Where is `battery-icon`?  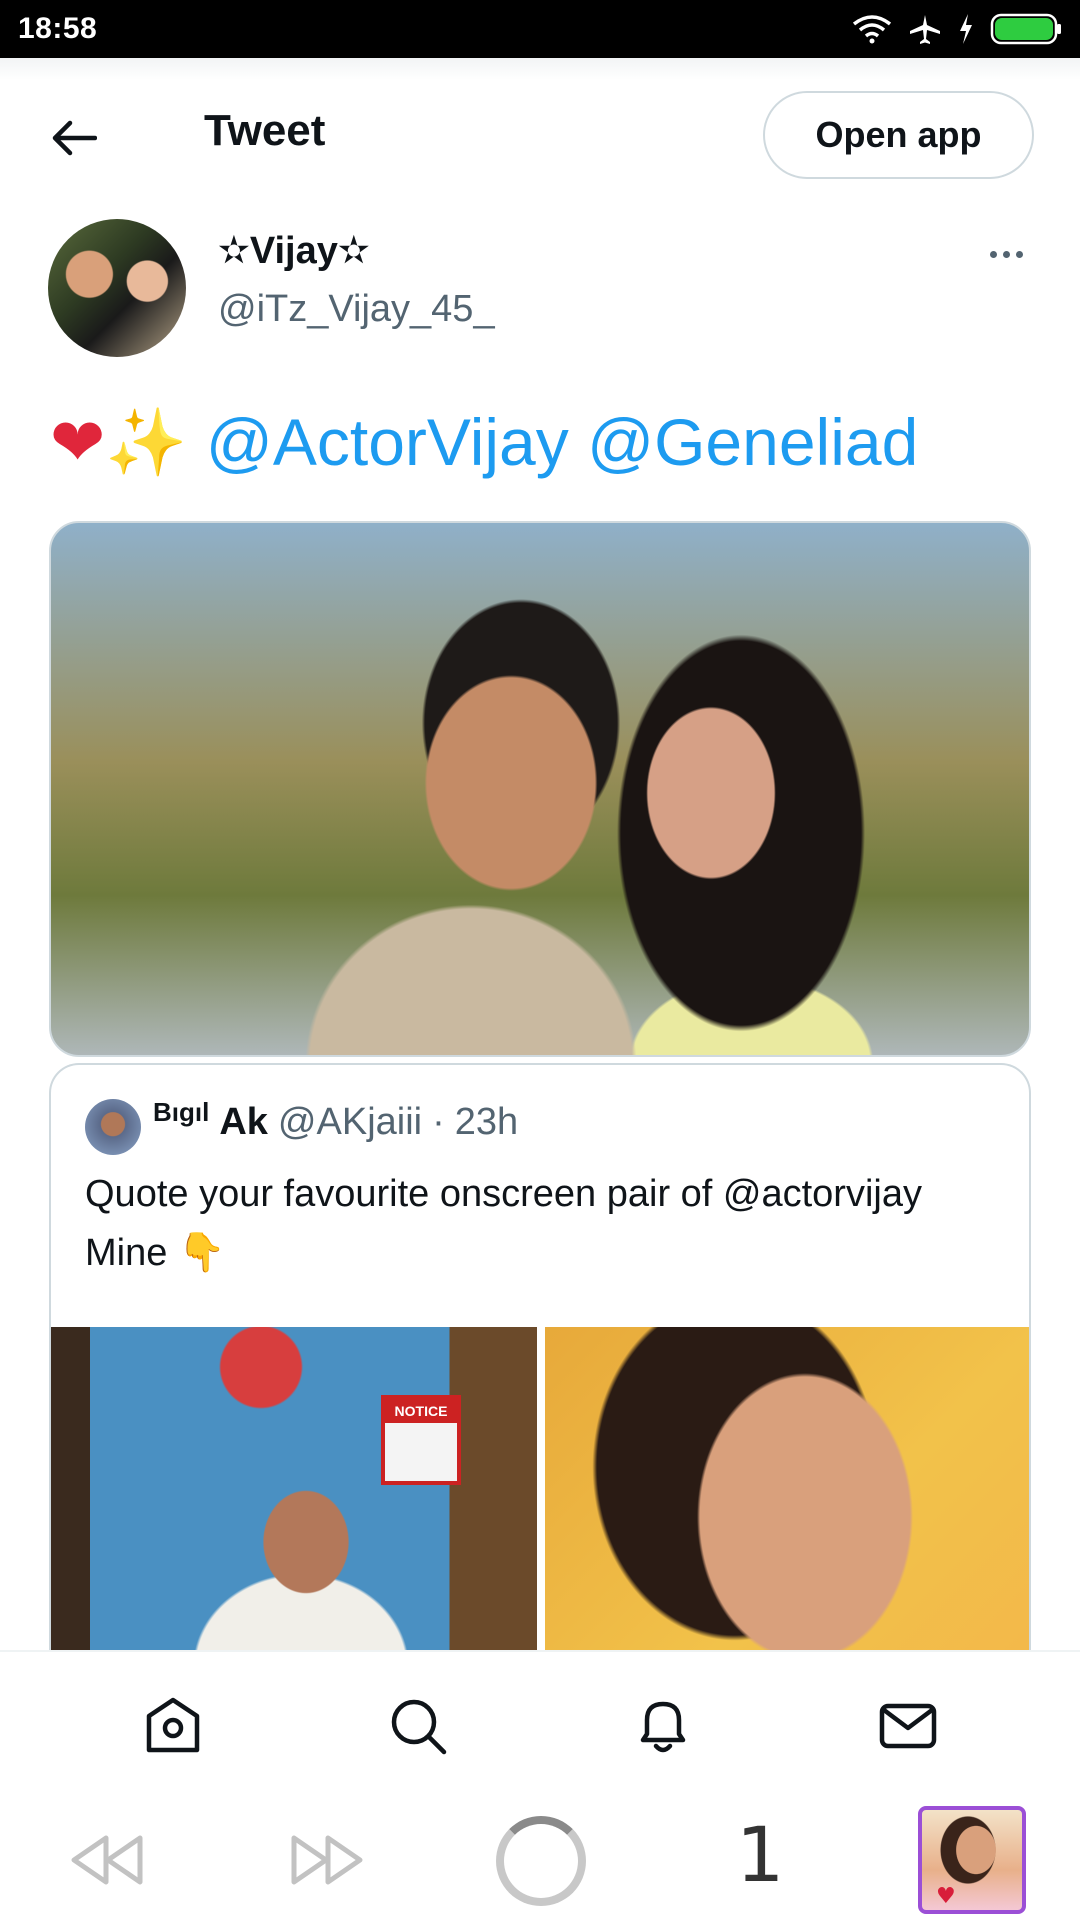 battery-icon is located at coordinates (1026, 29).